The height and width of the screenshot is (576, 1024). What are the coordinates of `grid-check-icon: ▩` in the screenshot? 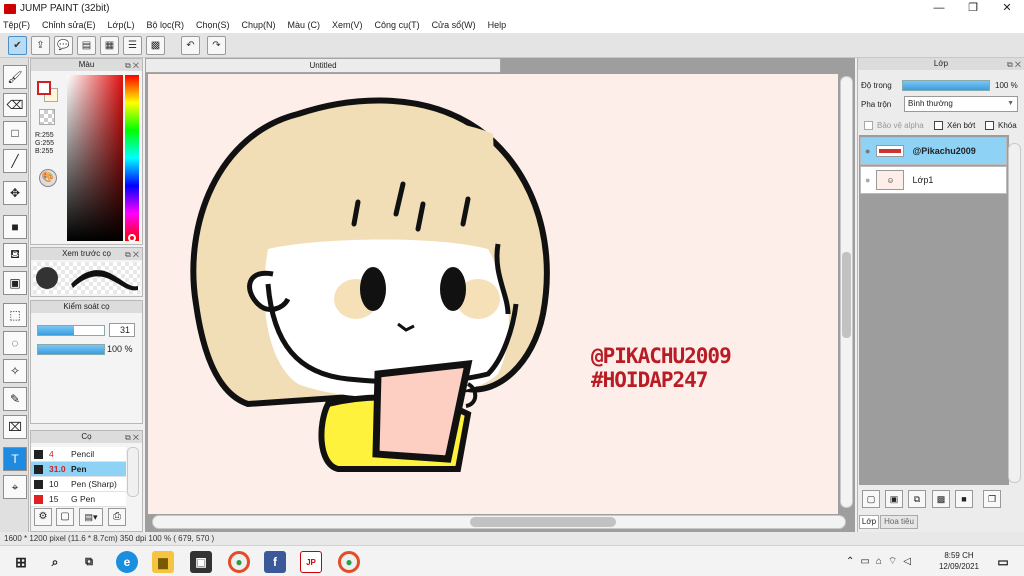 It's located at (155, 45).